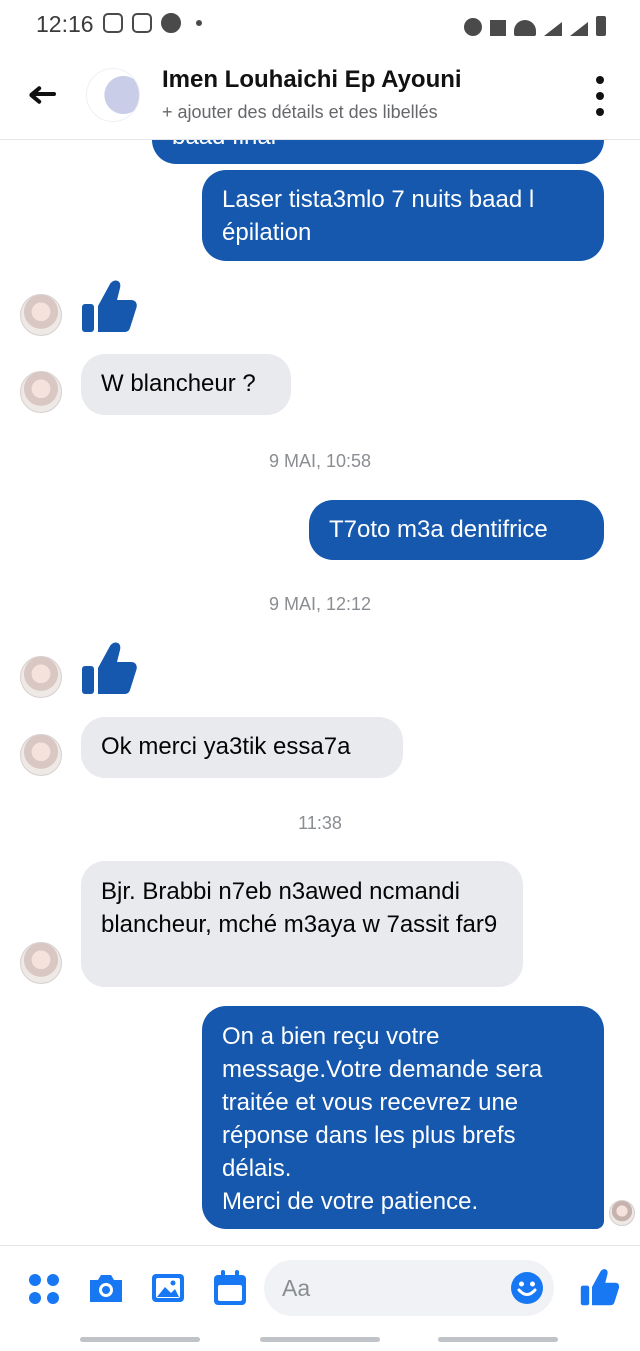 The height and width of the screenshot is (1351, 640). I want to click on menu-grid-icon, so click(44, 1288).